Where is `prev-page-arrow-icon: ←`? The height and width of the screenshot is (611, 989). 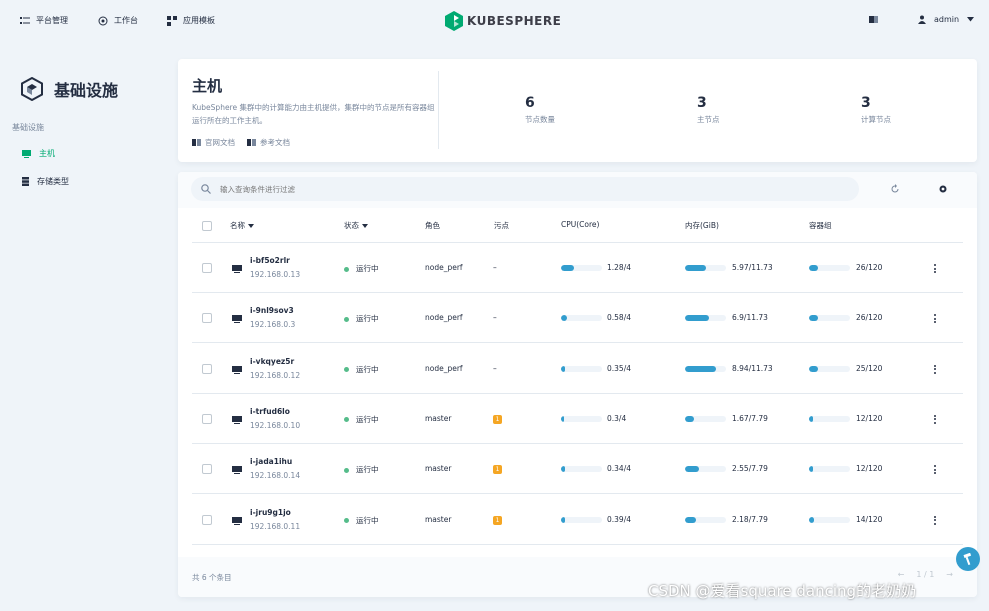
prev-page-arrow-icon: ← is located at coordinates (901, 574).